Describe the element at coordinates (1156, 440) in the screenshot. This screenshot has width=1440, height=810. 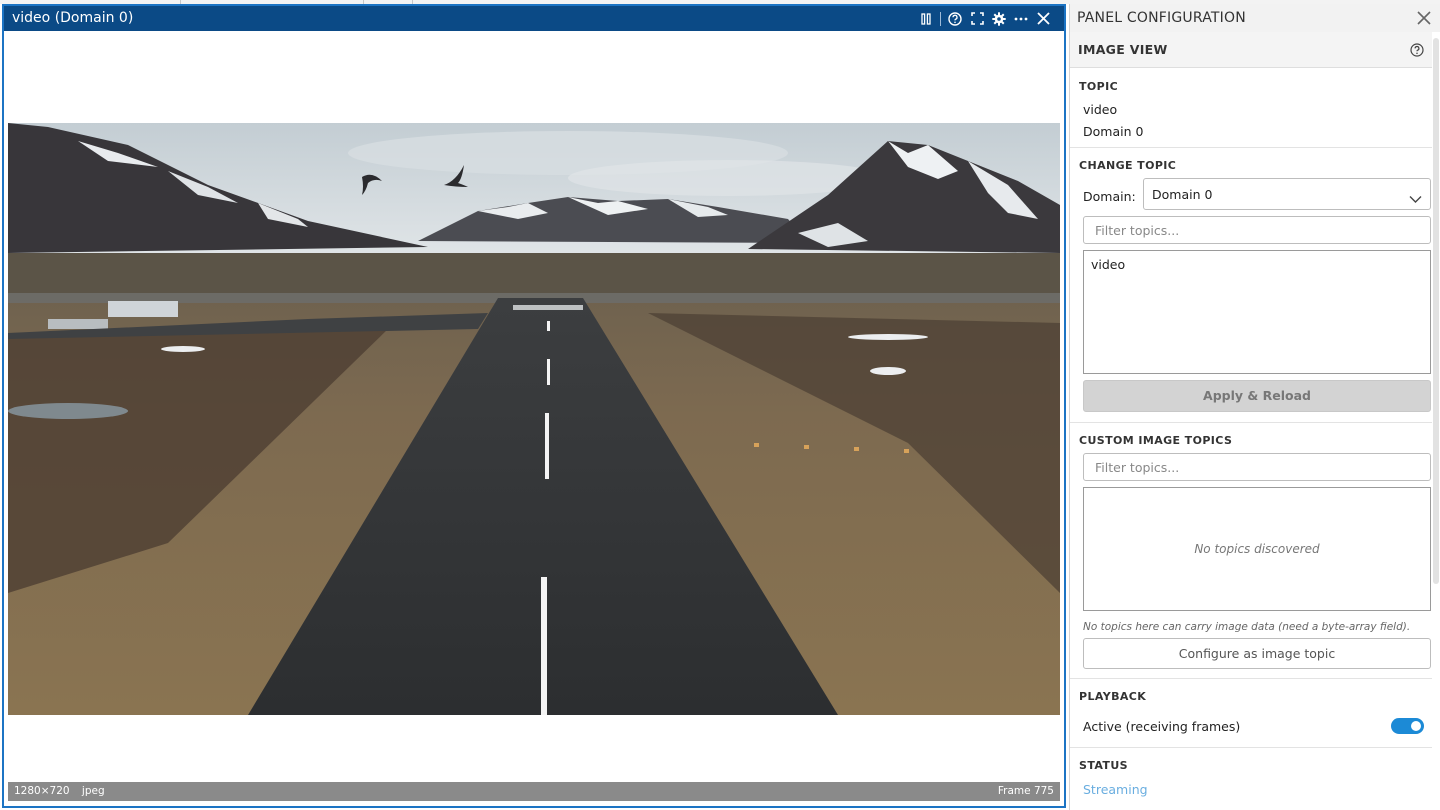
I see `custom-image-topics-label: CUSTOM IMAGE TOPICS` at that location.